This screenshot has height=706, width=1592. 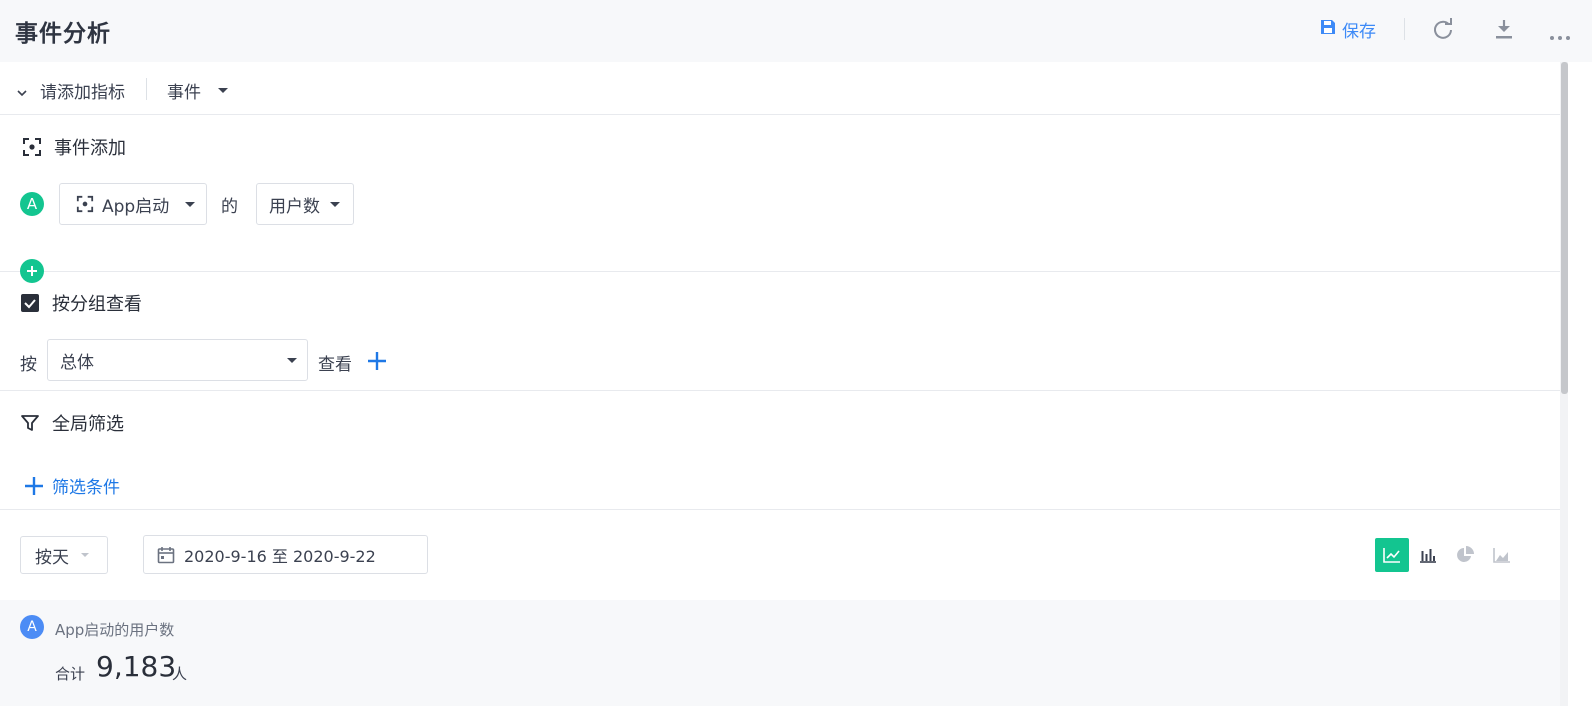 I want to click on filter-icon, so click(x=30, y=423).